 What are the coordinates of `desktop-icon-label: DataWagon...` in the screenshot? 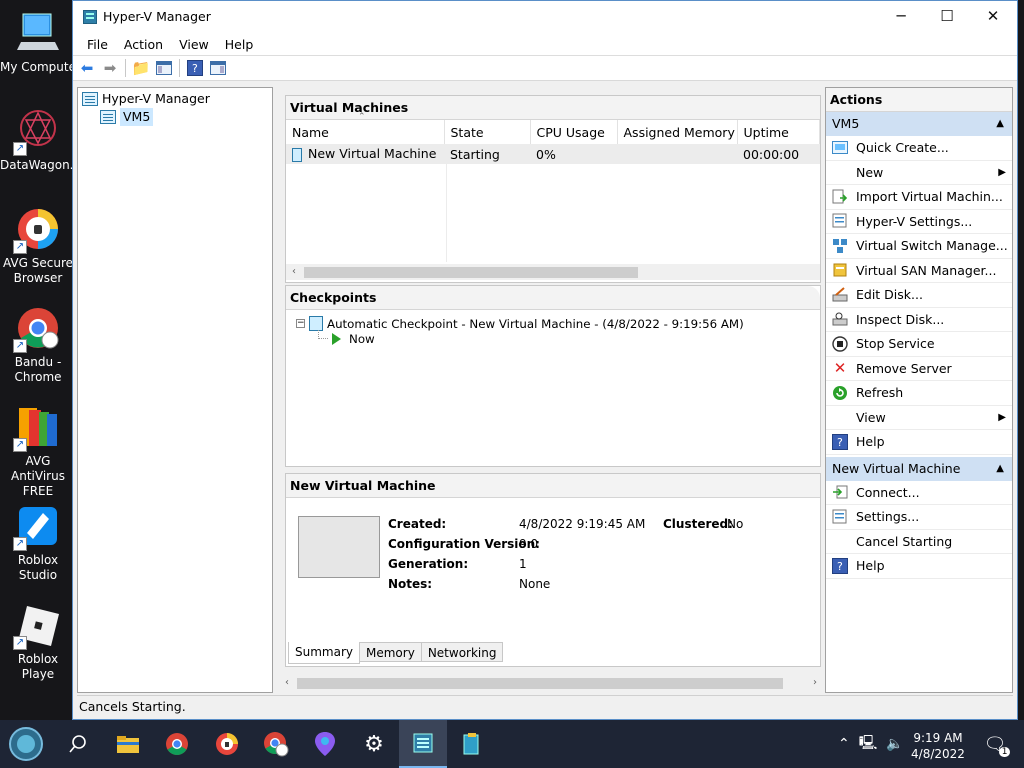 It's located at (41, 165).